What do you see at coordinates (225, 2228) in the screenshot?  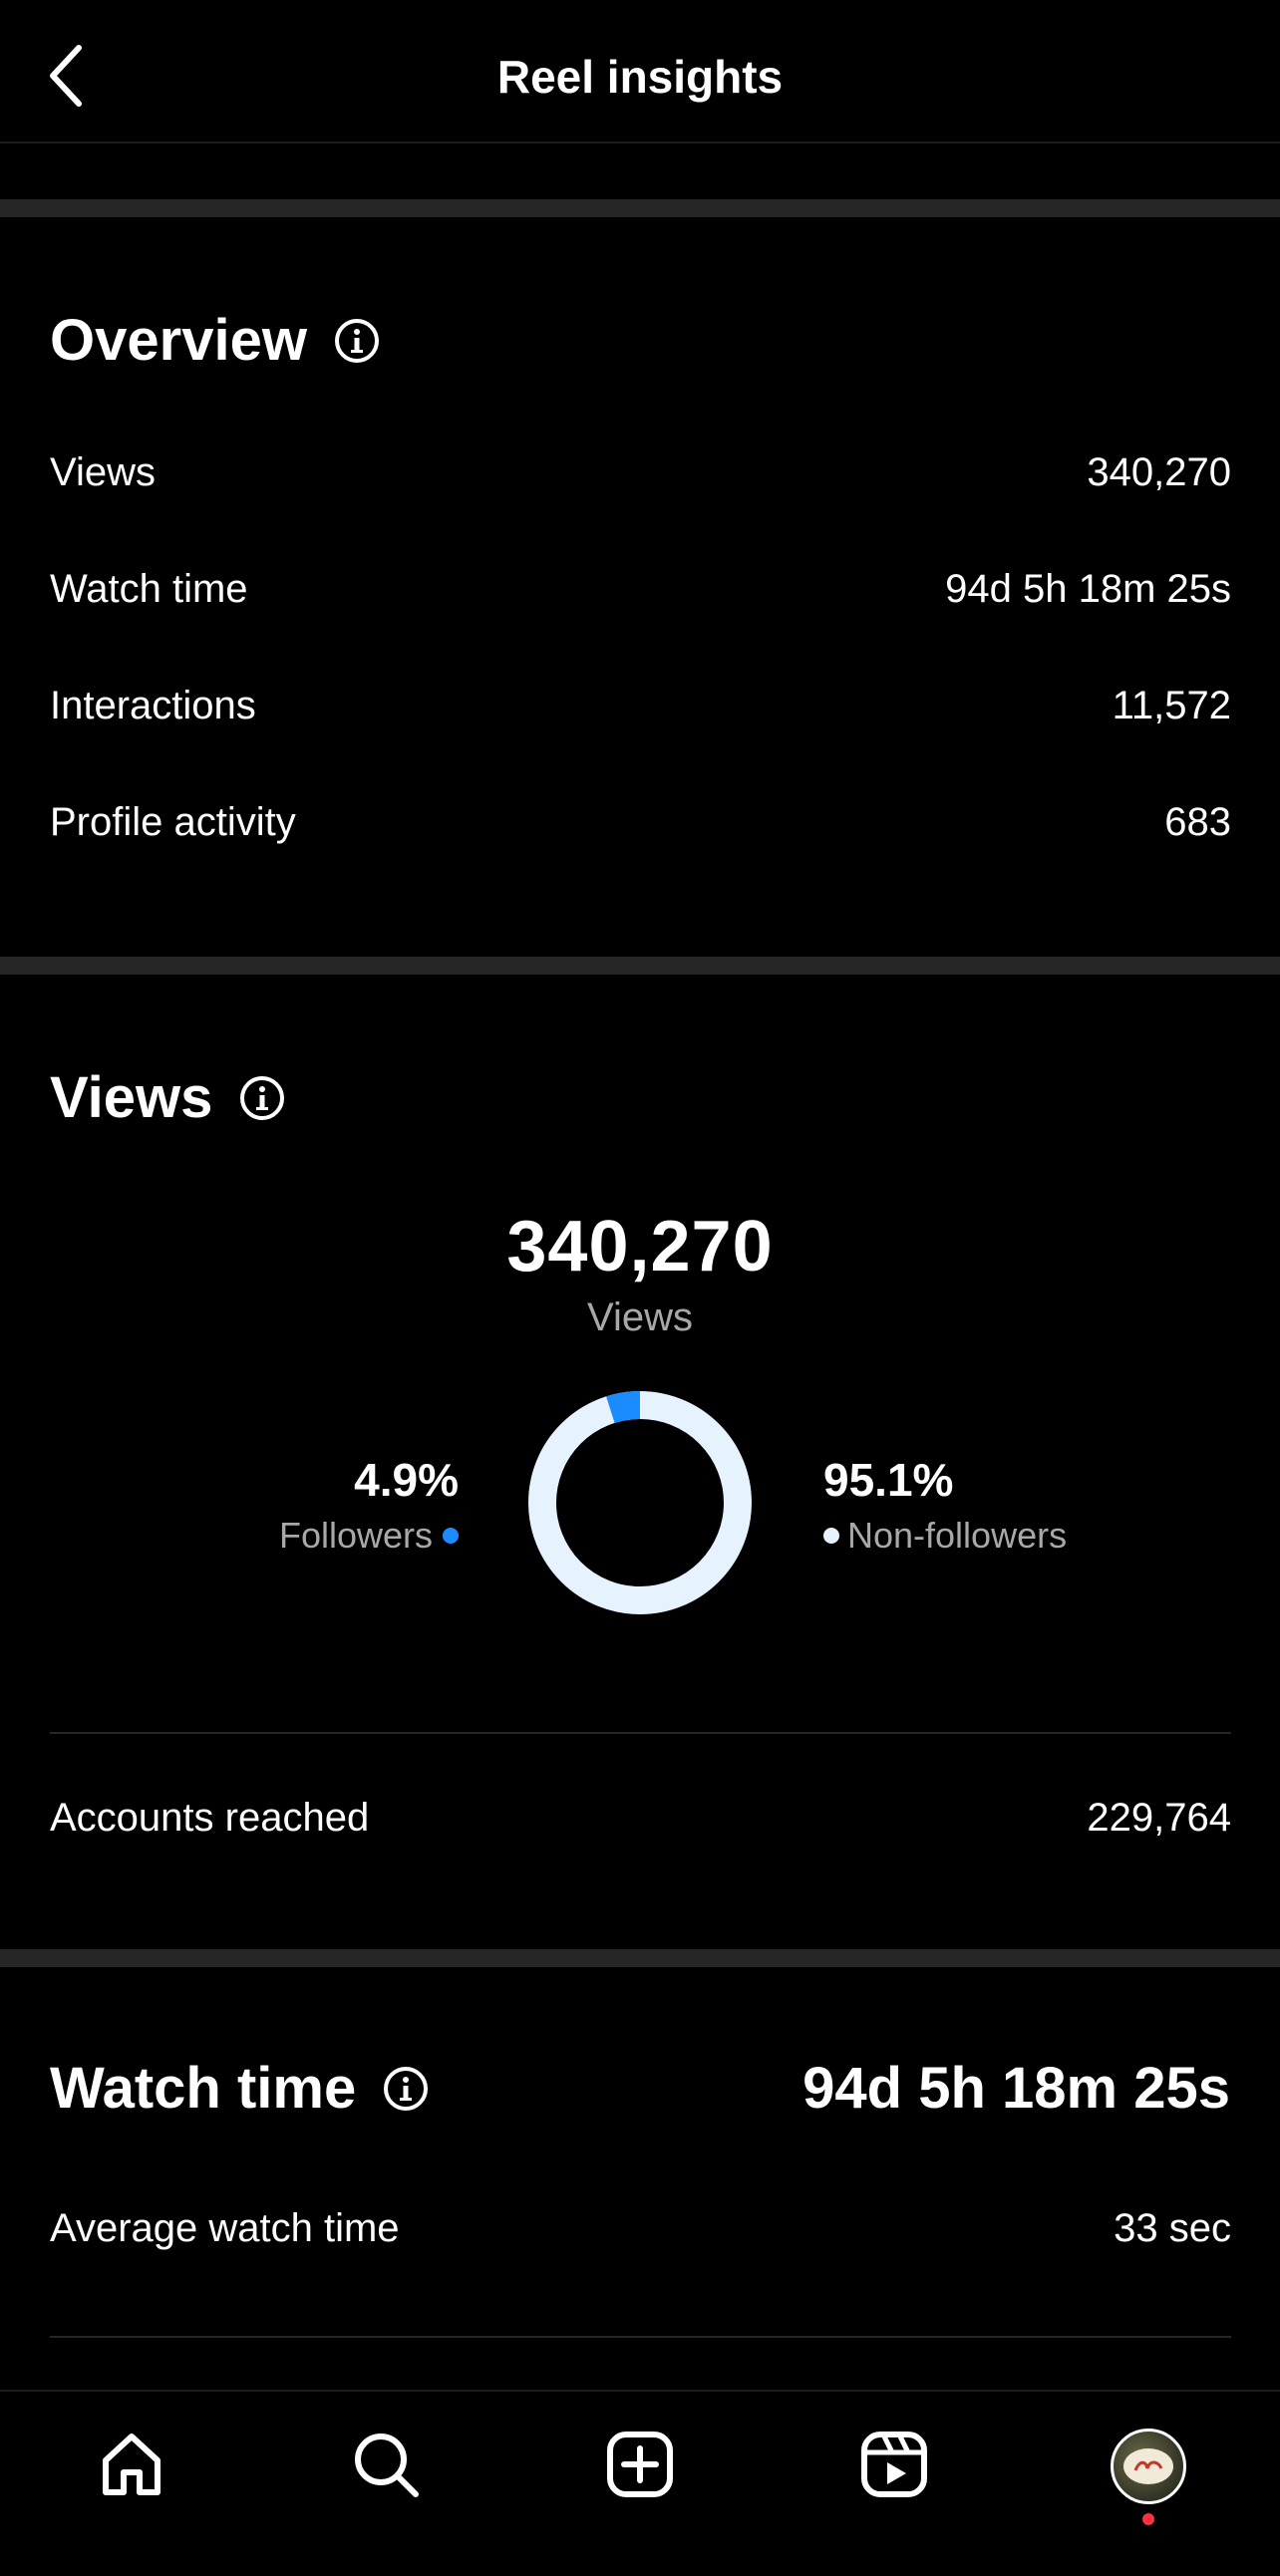 I see `row-label: Average watch time` at bounding box center [225, 2228].